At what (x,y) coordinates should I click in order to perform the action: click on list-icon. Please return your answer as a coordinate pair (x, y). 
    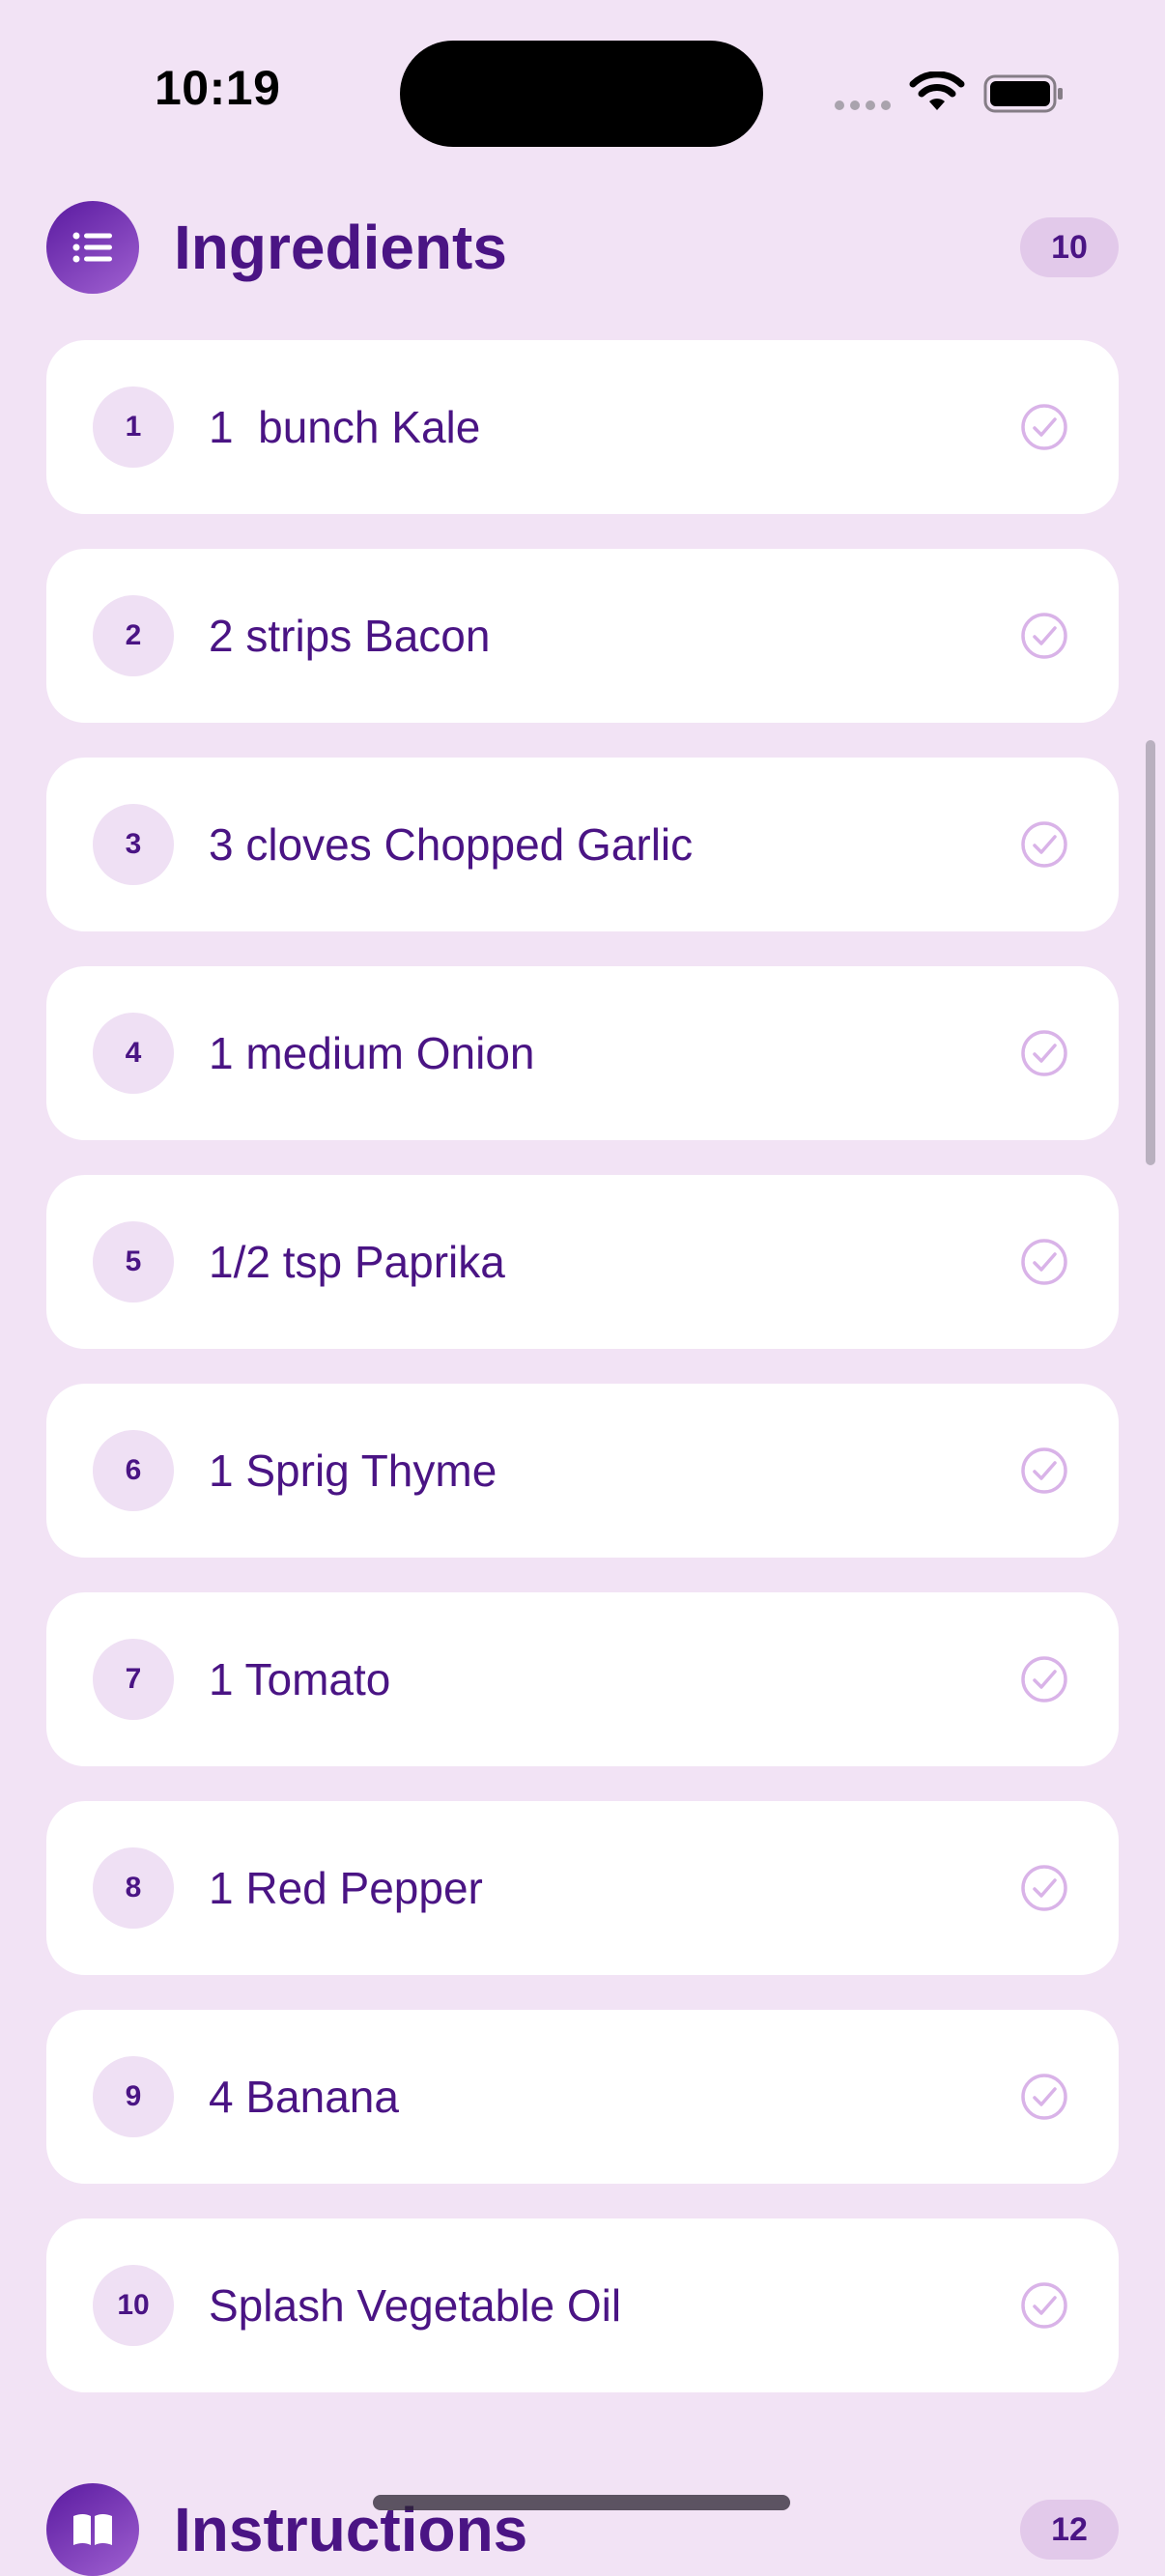
    Looking at the image, I should click on (93, 248).